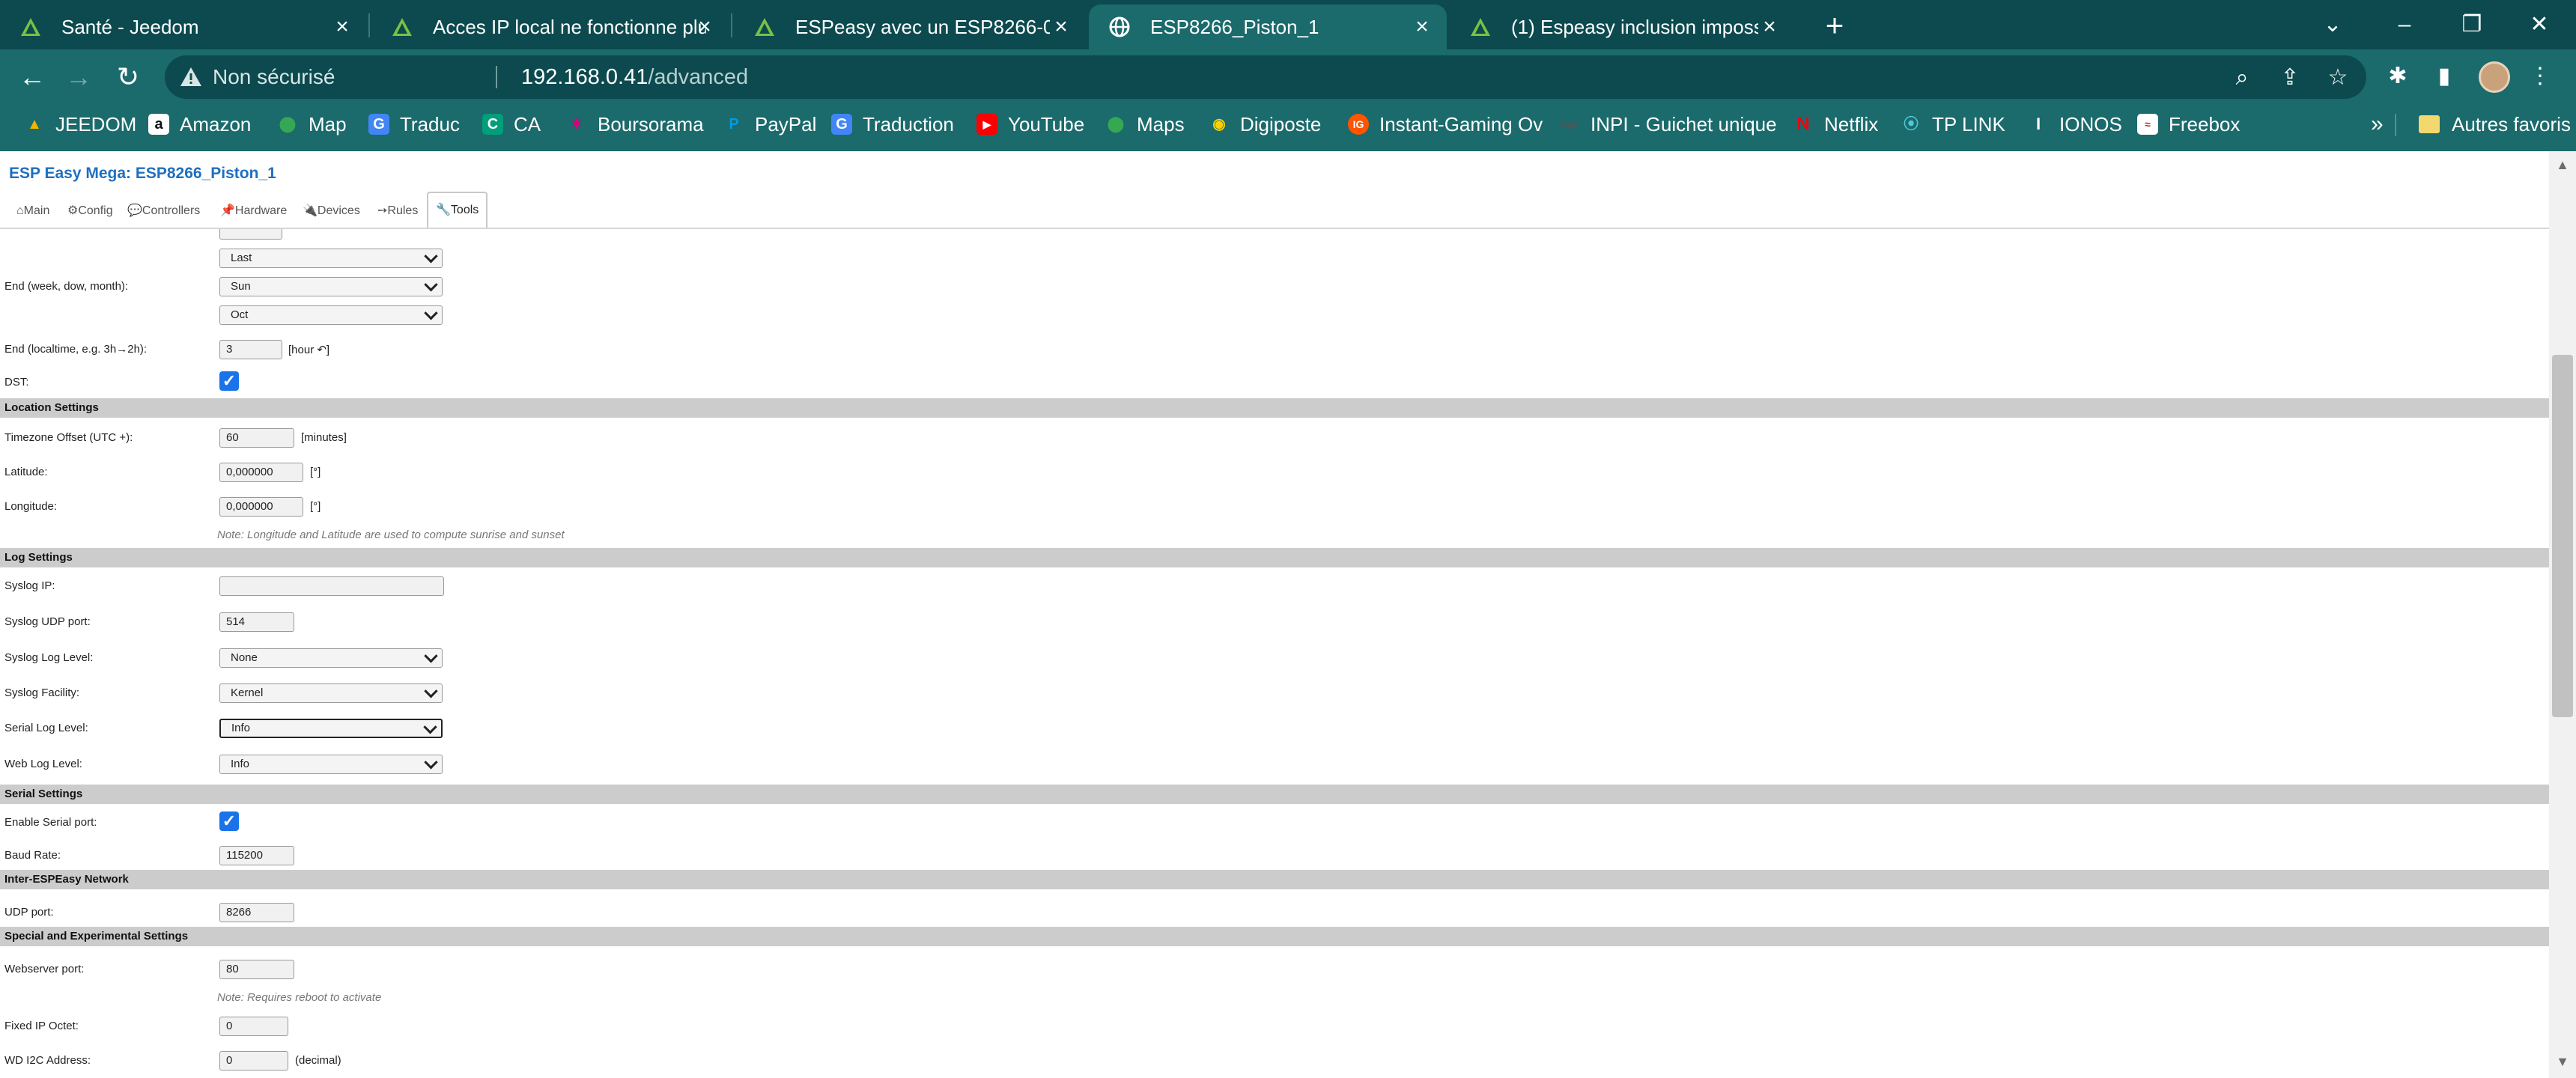 The image size is (2576, 1078). Describe the element at coordinates (2562, 164) in the screenshot. I see `scroll-up-icon: ▲` at that location.